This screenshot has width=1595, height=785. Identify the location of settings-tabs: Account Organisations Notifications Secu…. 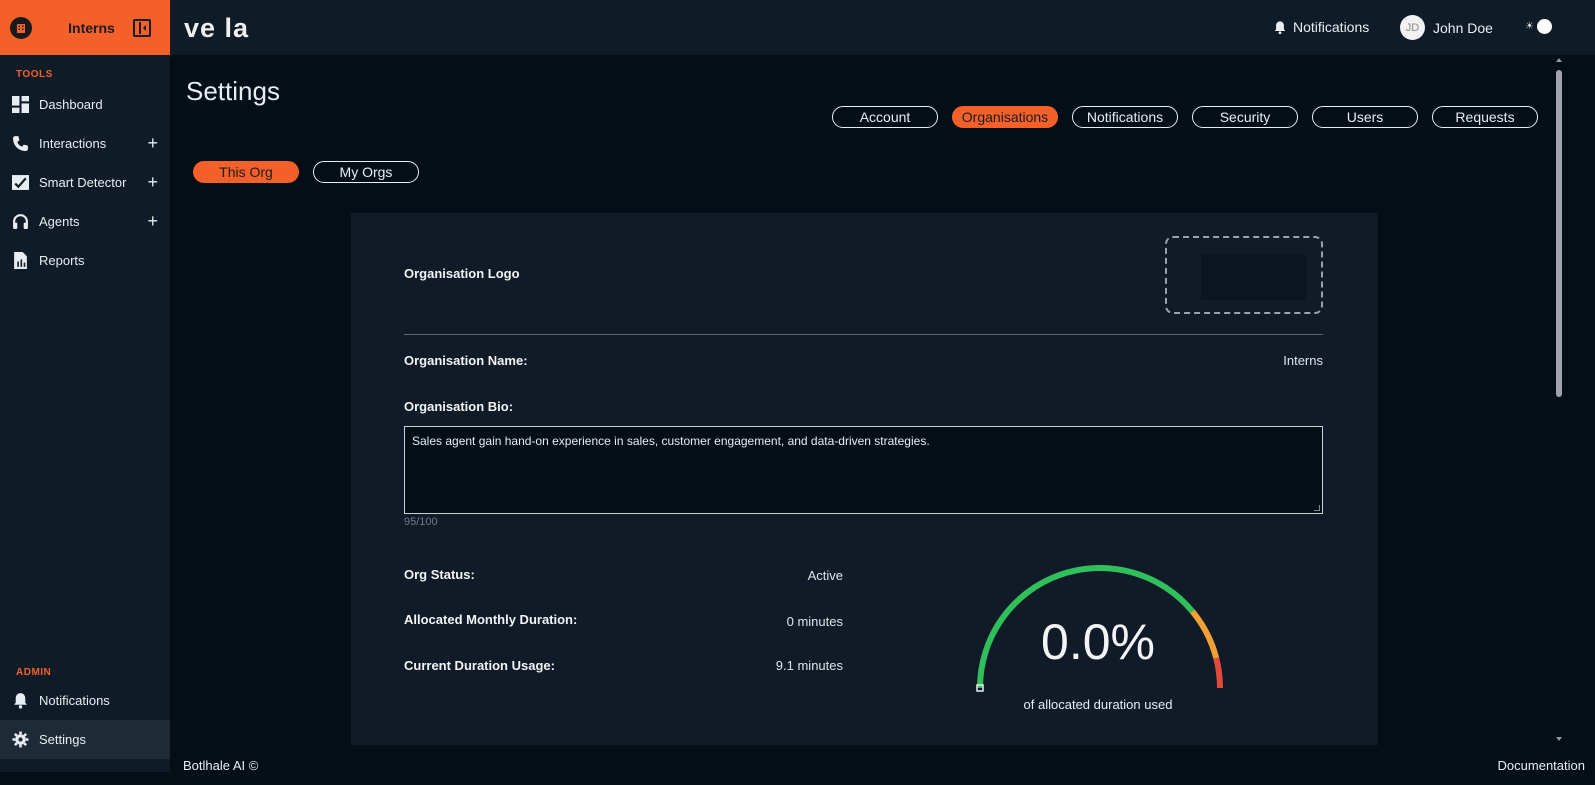
(1192, 117).